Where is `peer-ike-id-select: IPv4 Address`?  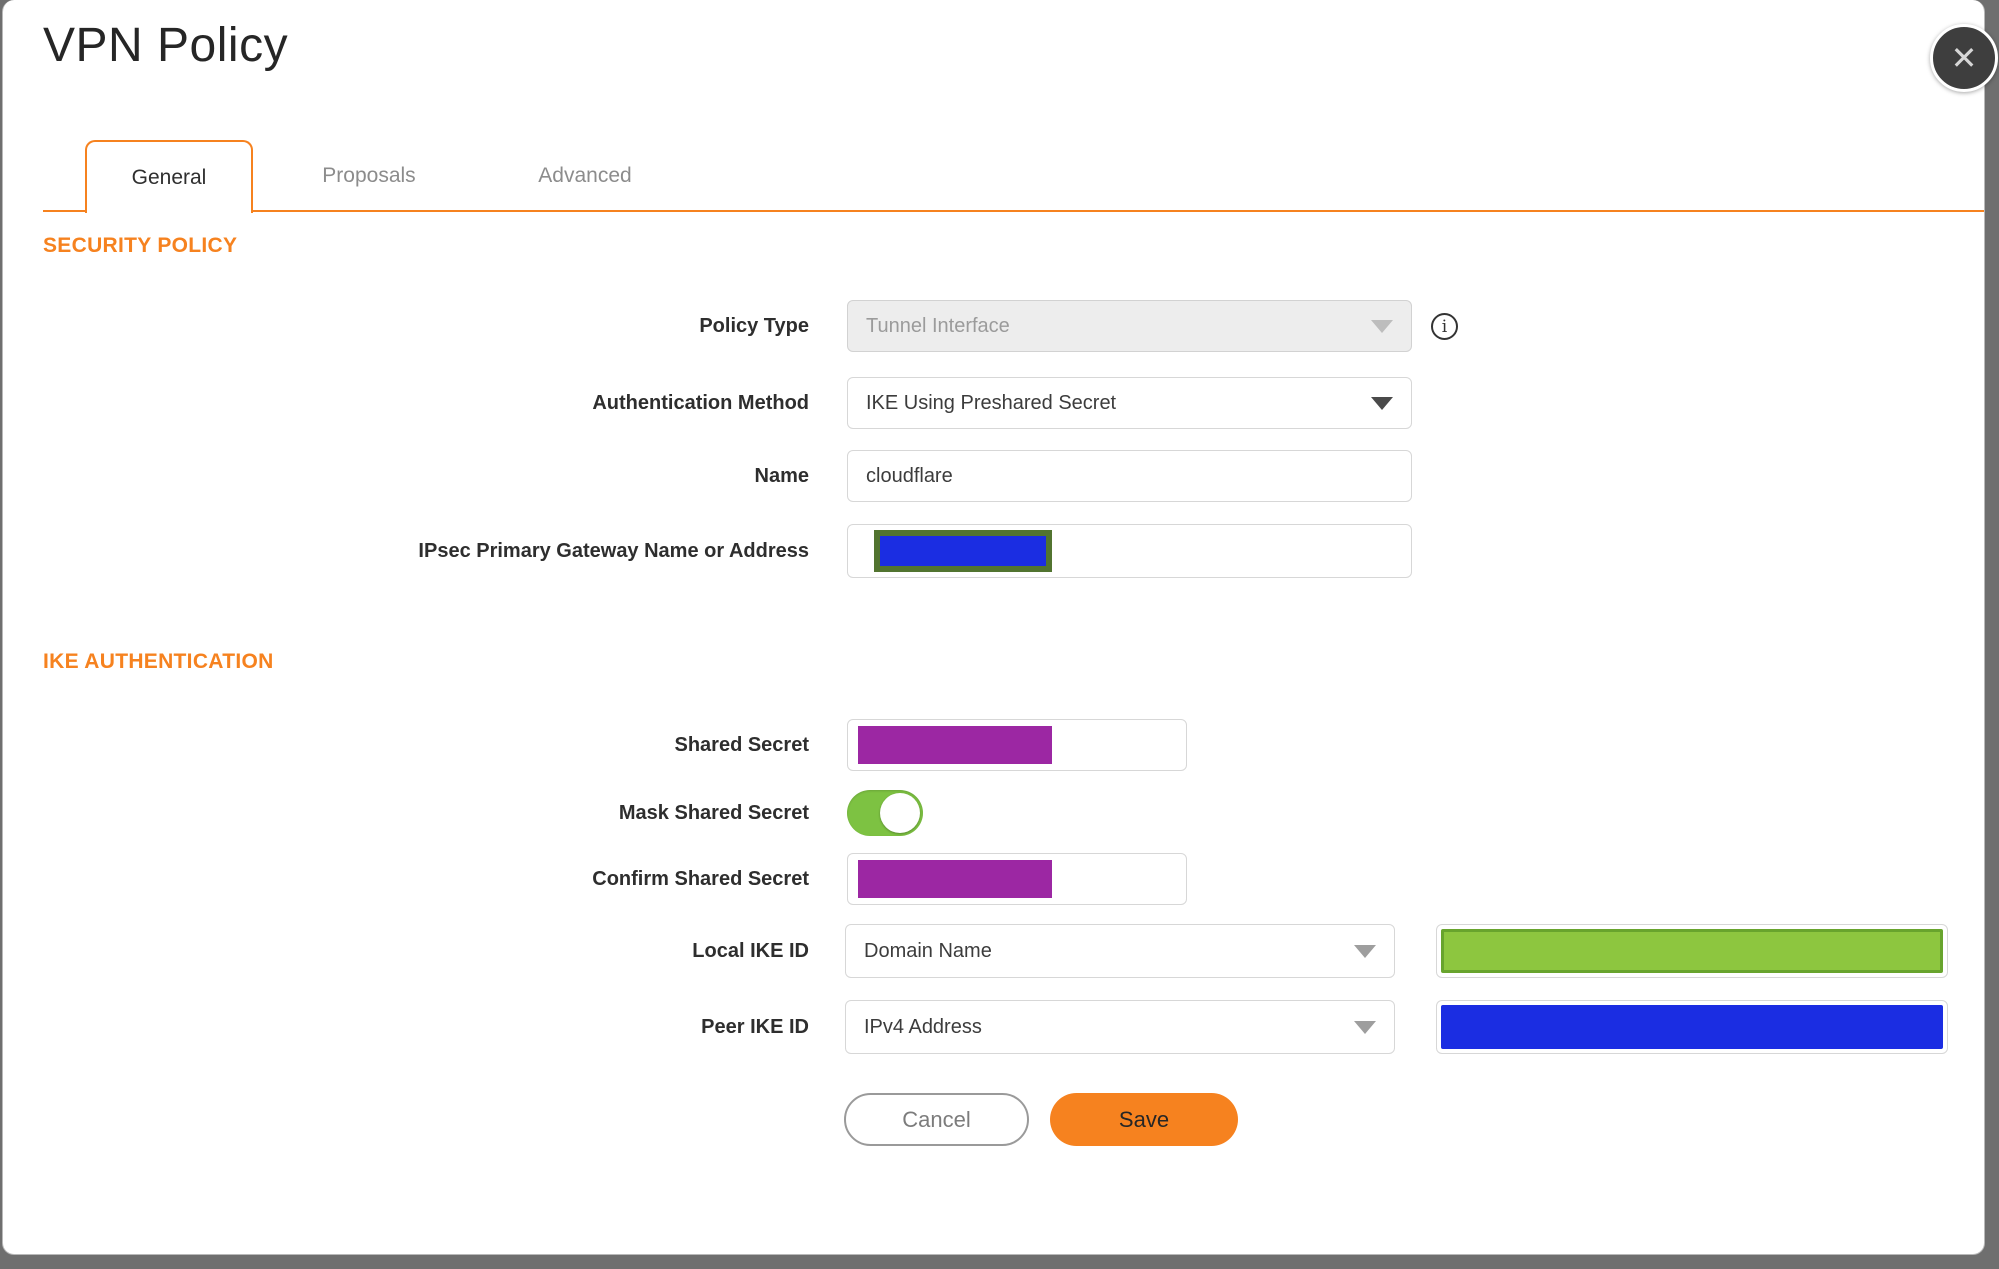
peer-ike-id-select: IPv4 Address is located at coordinates (1120, 1027).